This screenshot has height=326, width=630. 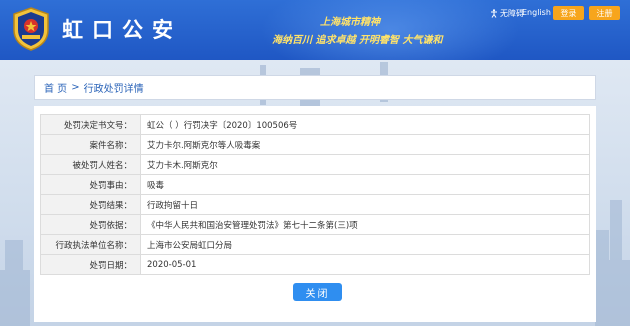 I want to click on table-row: 处罚结果： 行政拘留十日, so click(x=315, y=204).